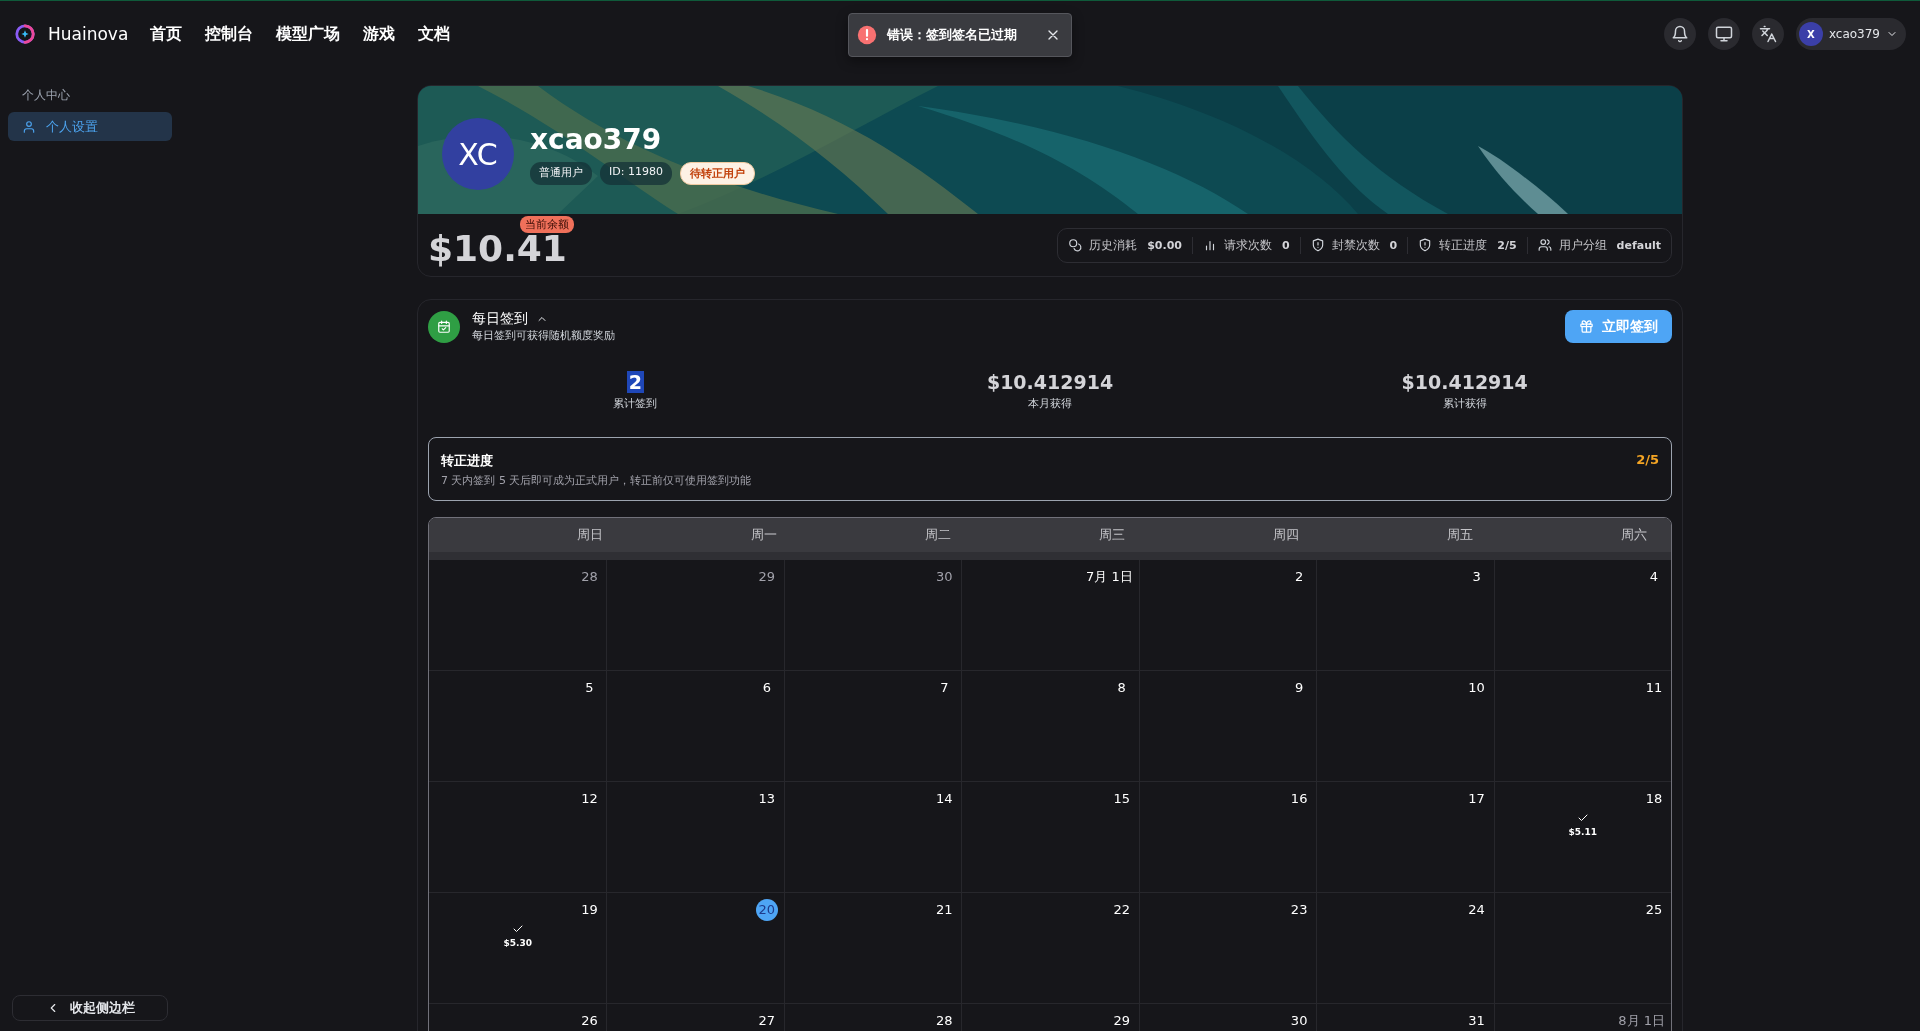 Image resolution: width=1920 pixels, height=1031 pixels. Describe the element at coordinates (1582, 948) in the screenshot. I see `calendar-cell: 25` at that location.